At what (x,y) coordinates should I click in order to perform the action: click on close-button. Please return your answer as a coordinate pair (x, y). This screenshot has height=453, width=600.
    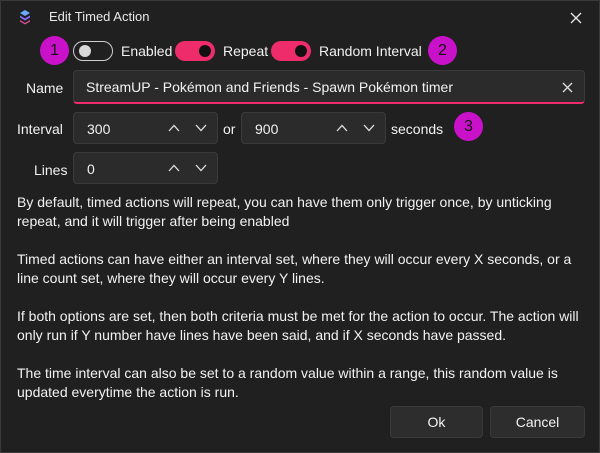
    Looking at the image, I should click on (576, 18).